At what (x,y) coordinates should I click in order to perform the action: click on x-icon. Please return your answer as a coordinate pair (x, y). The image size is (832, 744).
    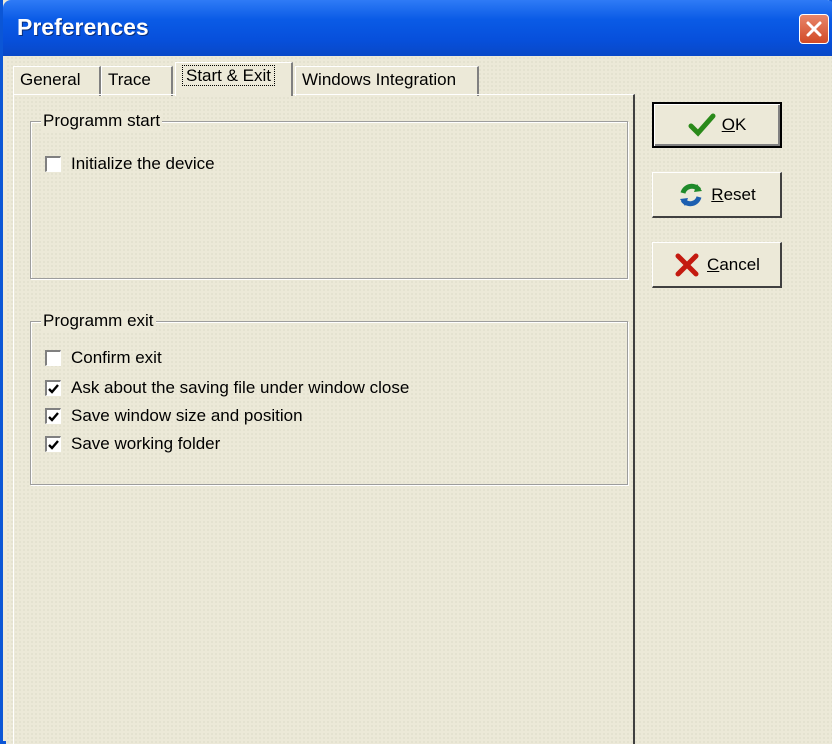
    Looking at the image, I should click on (687, 264).